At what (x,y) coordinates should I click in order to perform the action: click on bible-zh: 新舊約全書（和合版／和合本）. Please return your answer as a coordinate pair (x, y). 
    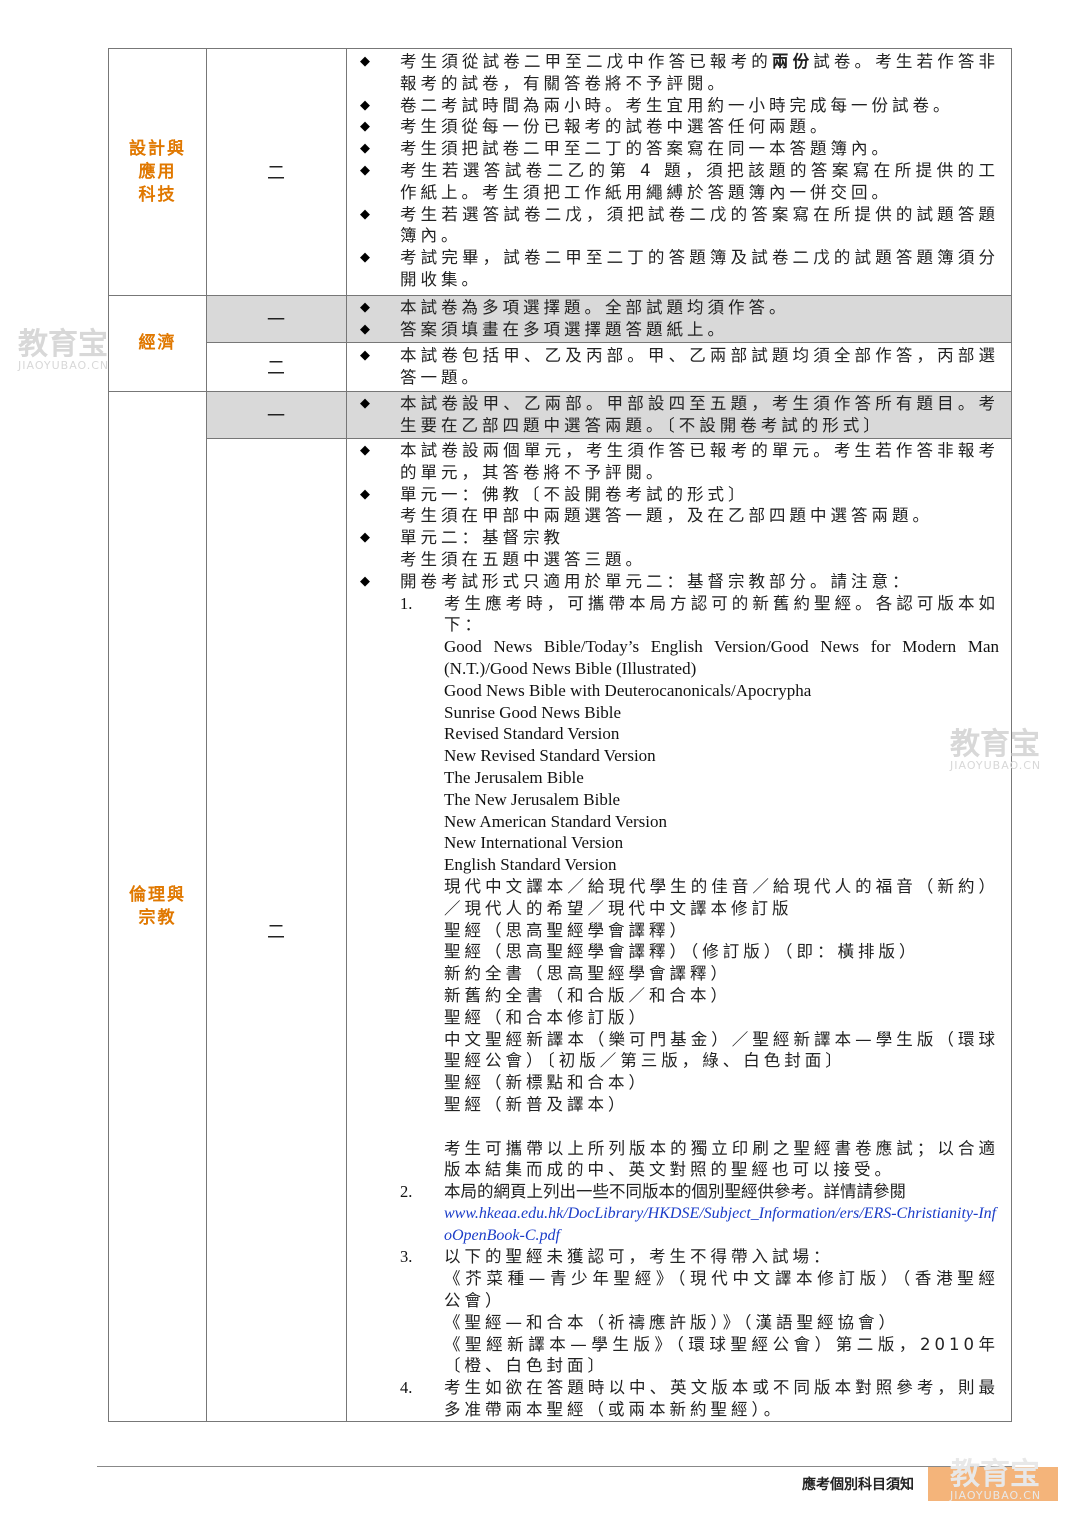
    Looking at the image, I should click on (587, 995).